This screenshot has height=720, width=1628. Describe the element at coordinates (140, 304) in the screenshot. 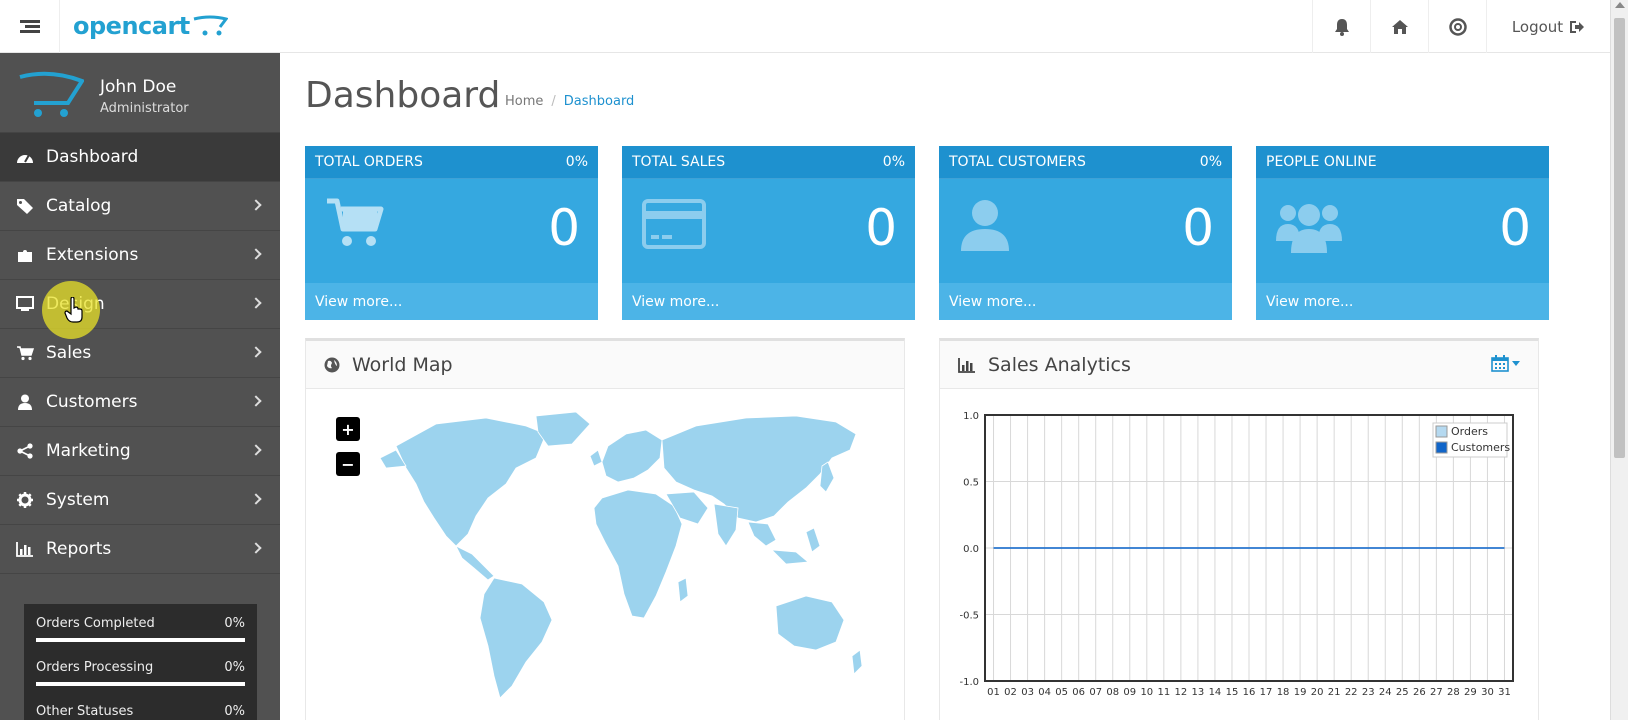

I see `sidebar-item-design: Design` at that location.